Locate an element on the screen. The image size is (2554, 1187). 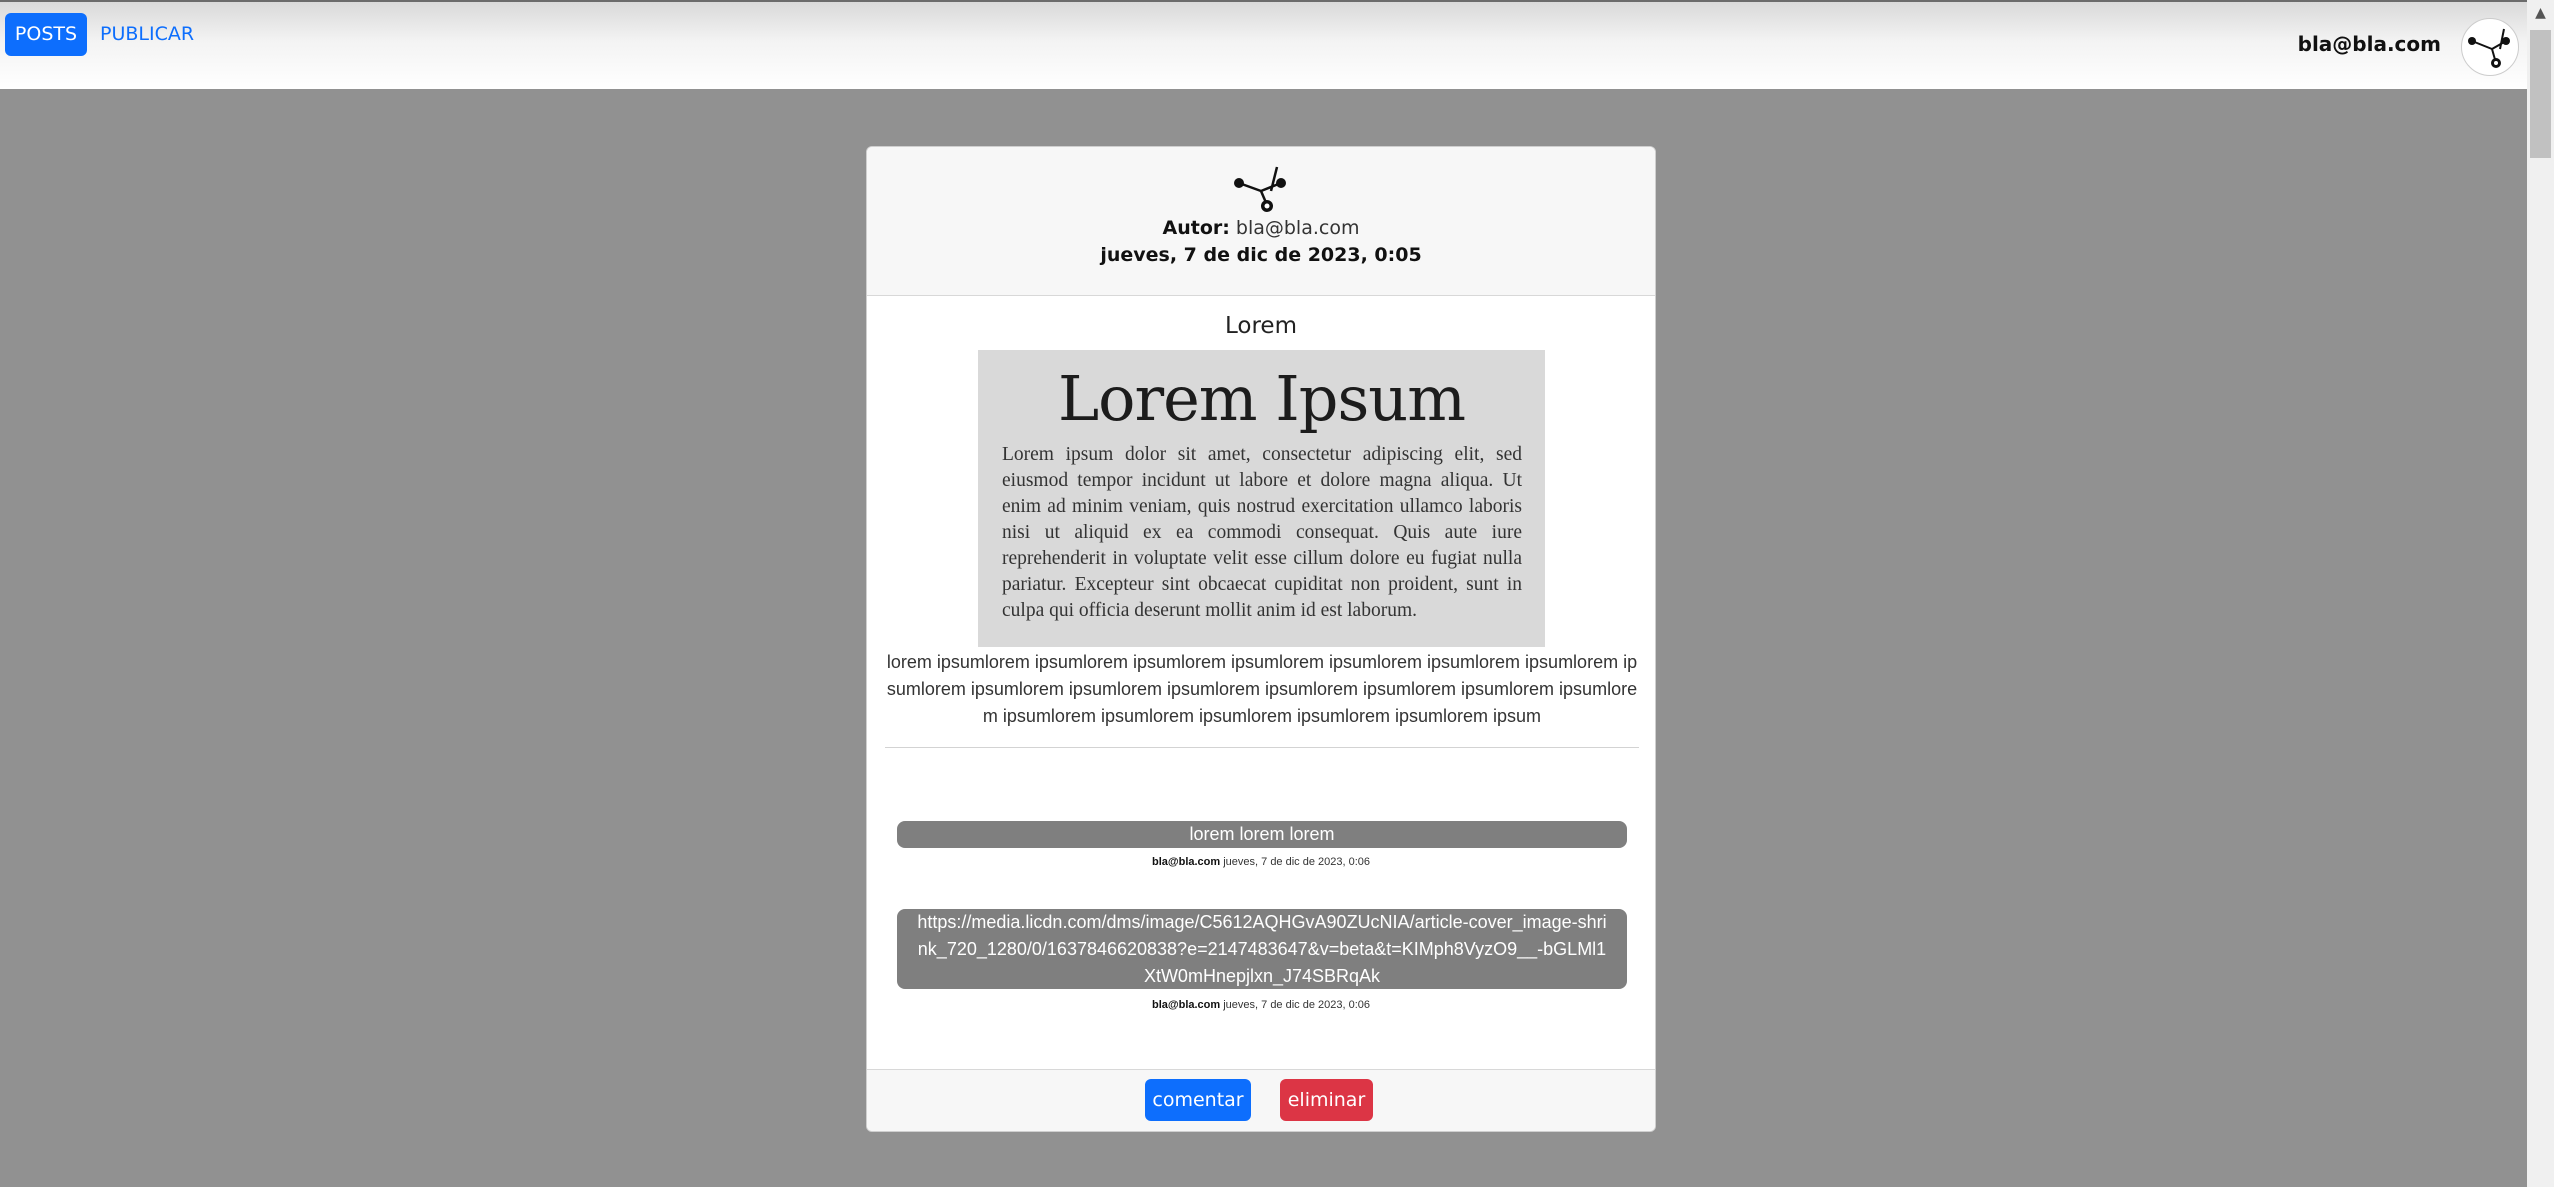
post-author: Autor: bla@bla.com is located at coordinates (1261, 228).